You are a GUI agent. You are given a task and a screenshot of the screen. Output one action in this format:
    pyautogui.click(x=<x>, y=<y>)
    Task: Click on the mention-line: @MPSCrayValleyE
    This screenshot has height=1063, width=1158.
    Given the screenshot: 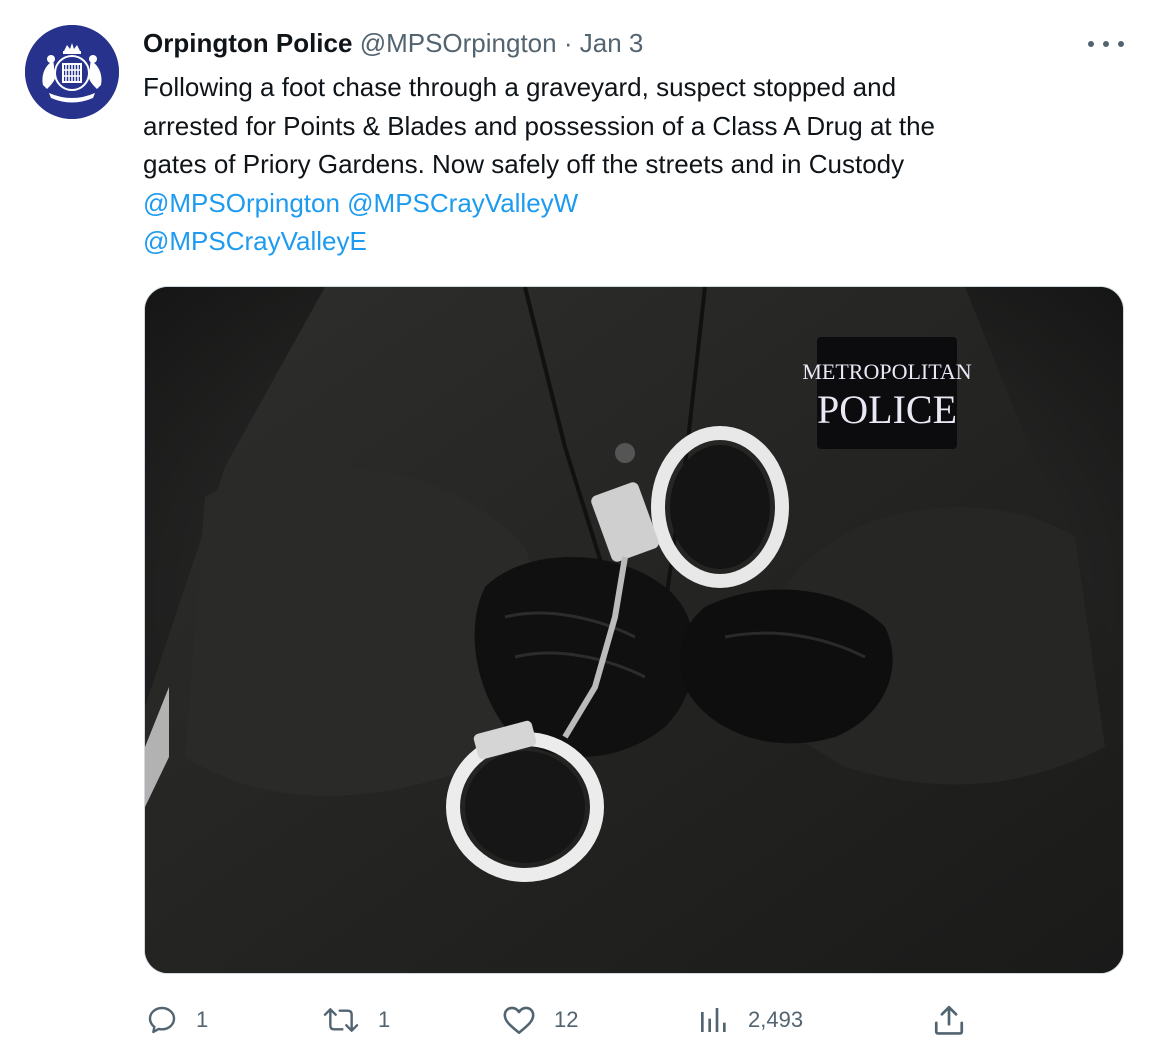 What is the action you would take?
    pyautogui.click(x=623, y=241)
    